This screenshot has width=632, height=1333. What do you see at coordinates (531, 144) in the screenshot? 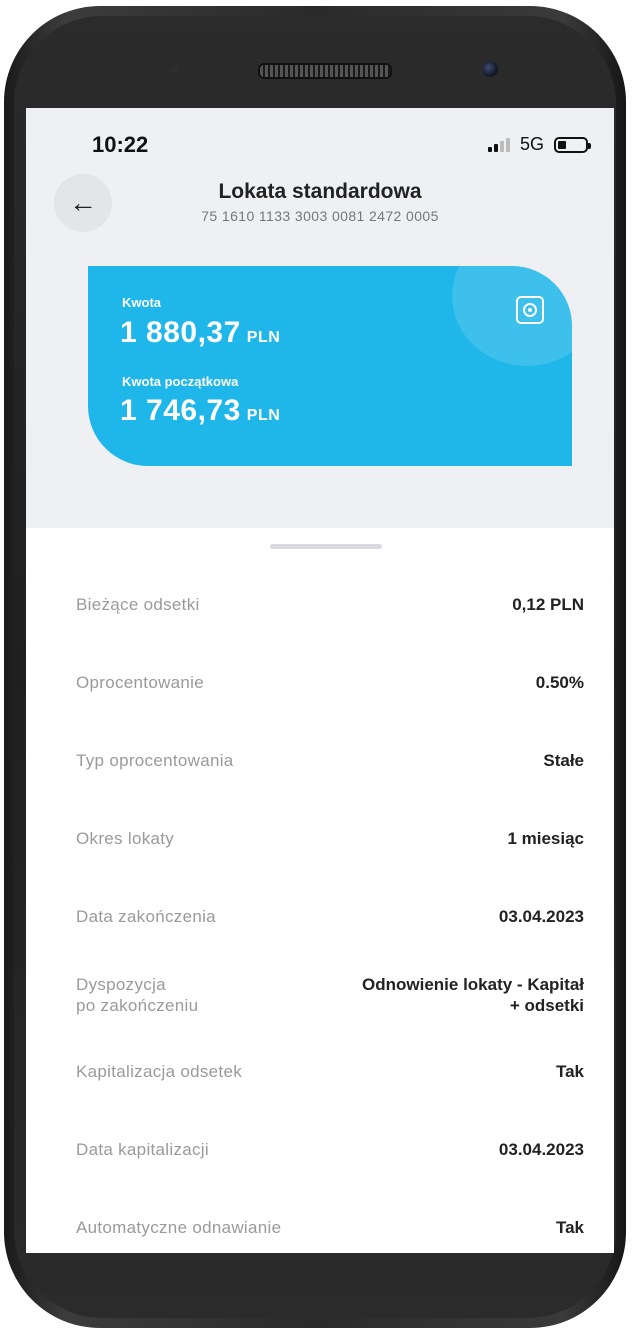
I see `network-type: 5G` at bounding box center [531, 144].